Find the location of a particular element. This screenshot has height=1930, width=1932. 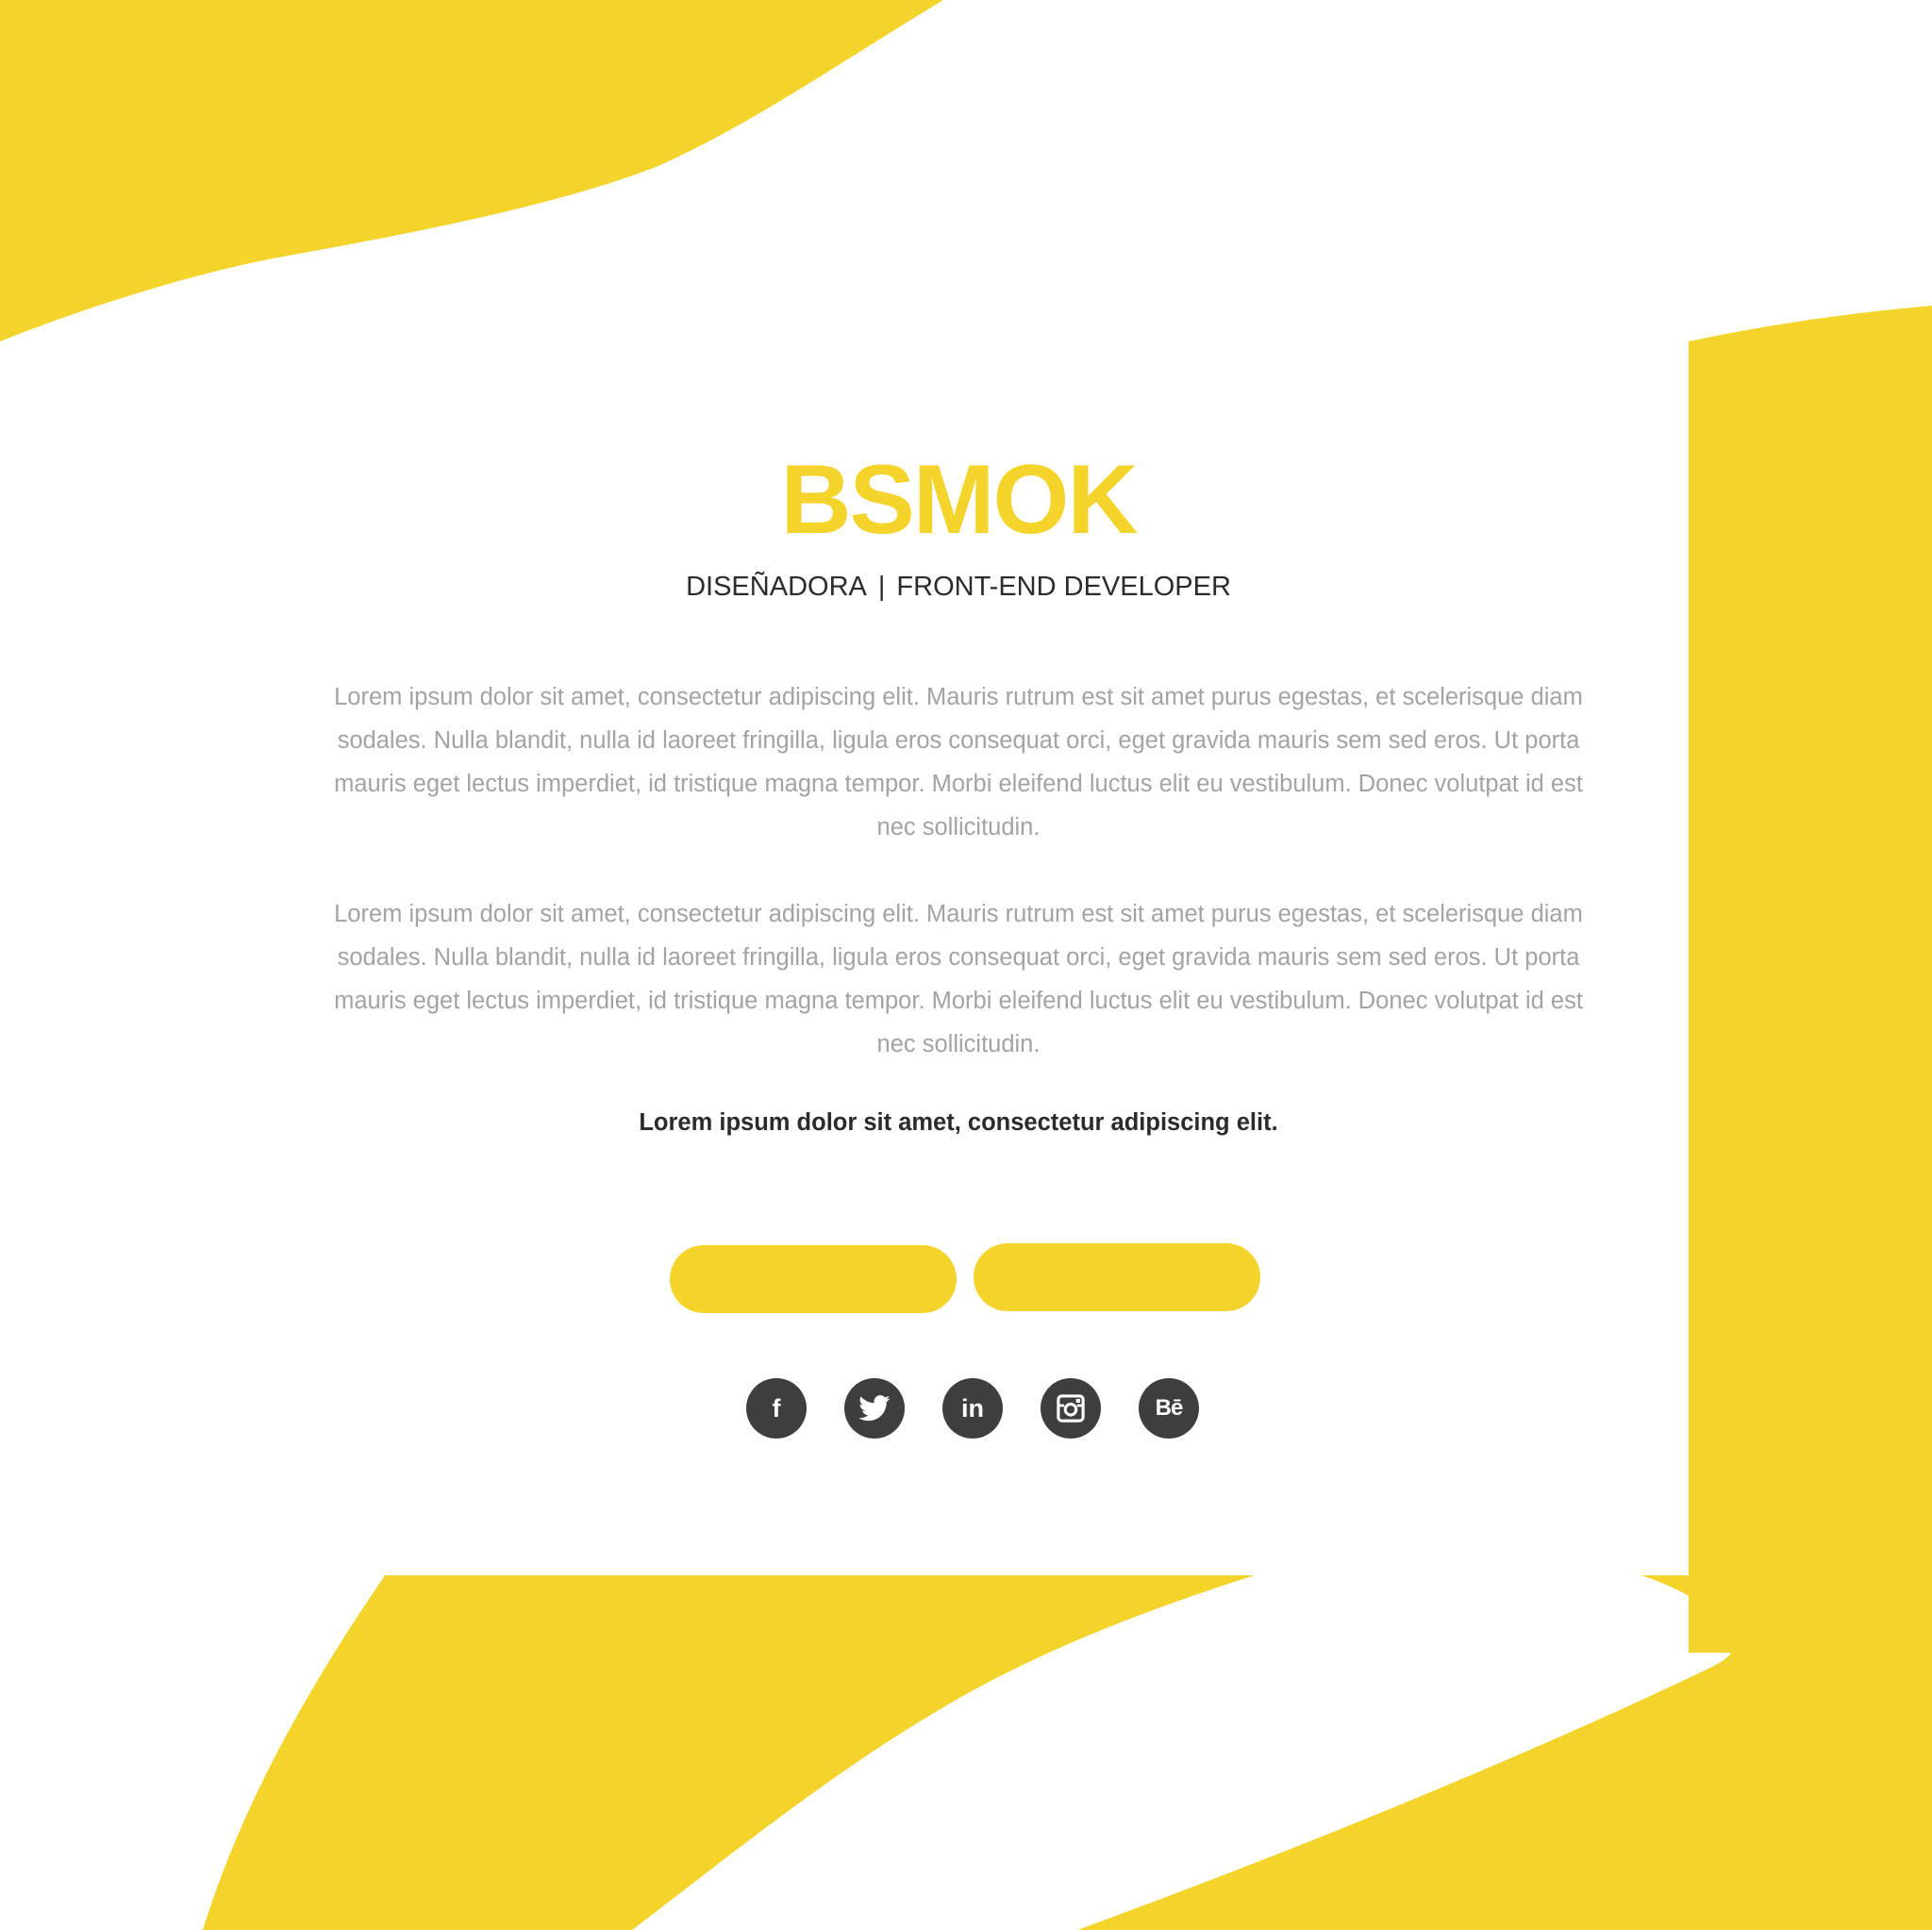

primary-action-button is located at coordinates (813, 1279).